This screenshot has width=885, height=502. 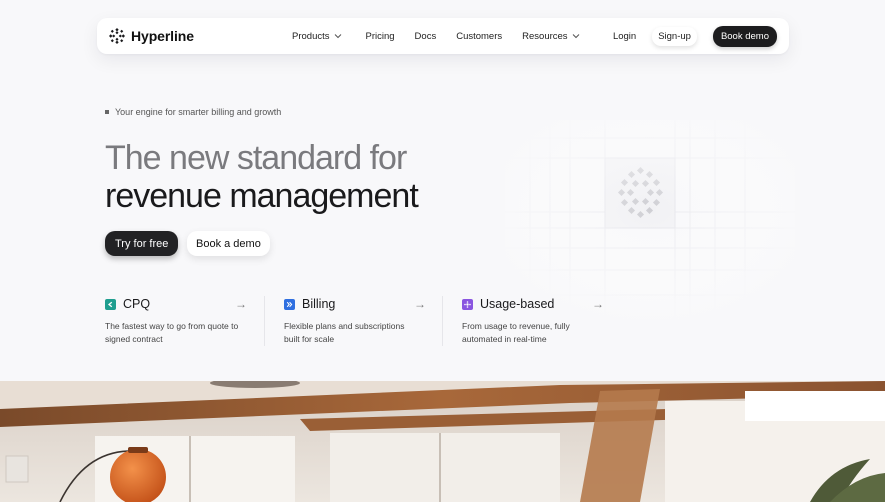 What do you see at coordinates (262, 196) in the screenshot?
I see `headline-line-2: revenue management` at bounding box center [262, 196].